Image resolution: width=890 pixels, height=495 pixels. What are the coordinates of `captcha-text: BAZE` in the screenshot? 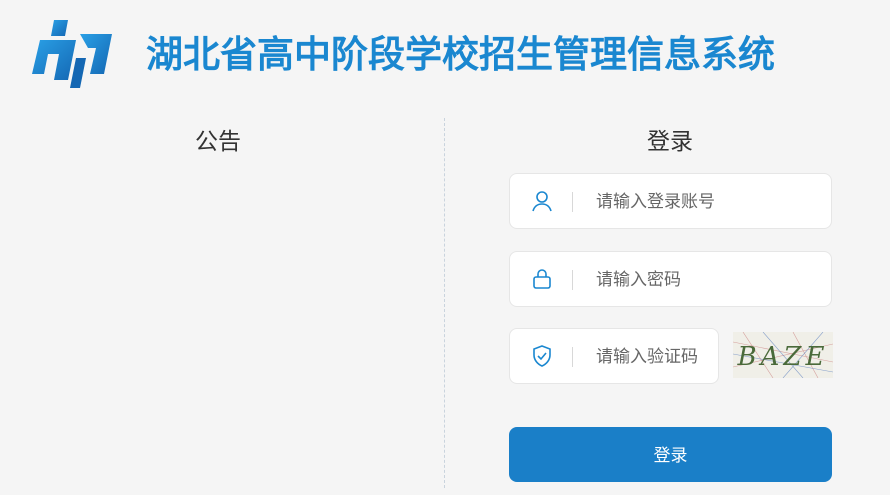 It's located at (783, 357).